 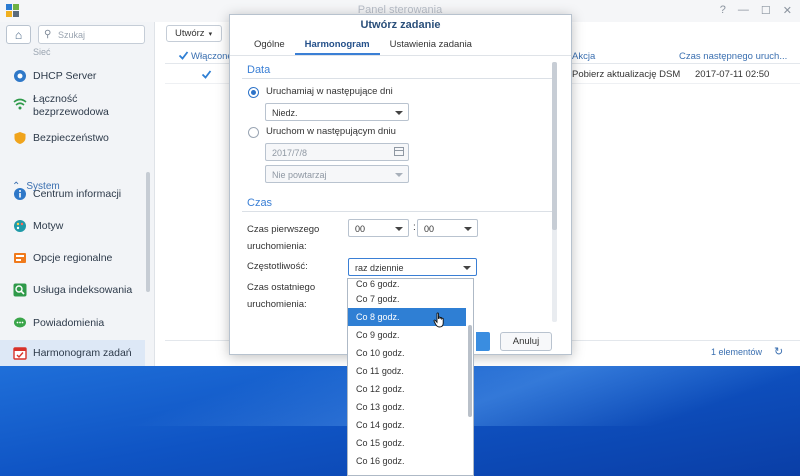 What do you see at coordinates (407, 461) in the screenshot?
I see `list-item: Co 16 godz.` at bounding box center [407, 461].